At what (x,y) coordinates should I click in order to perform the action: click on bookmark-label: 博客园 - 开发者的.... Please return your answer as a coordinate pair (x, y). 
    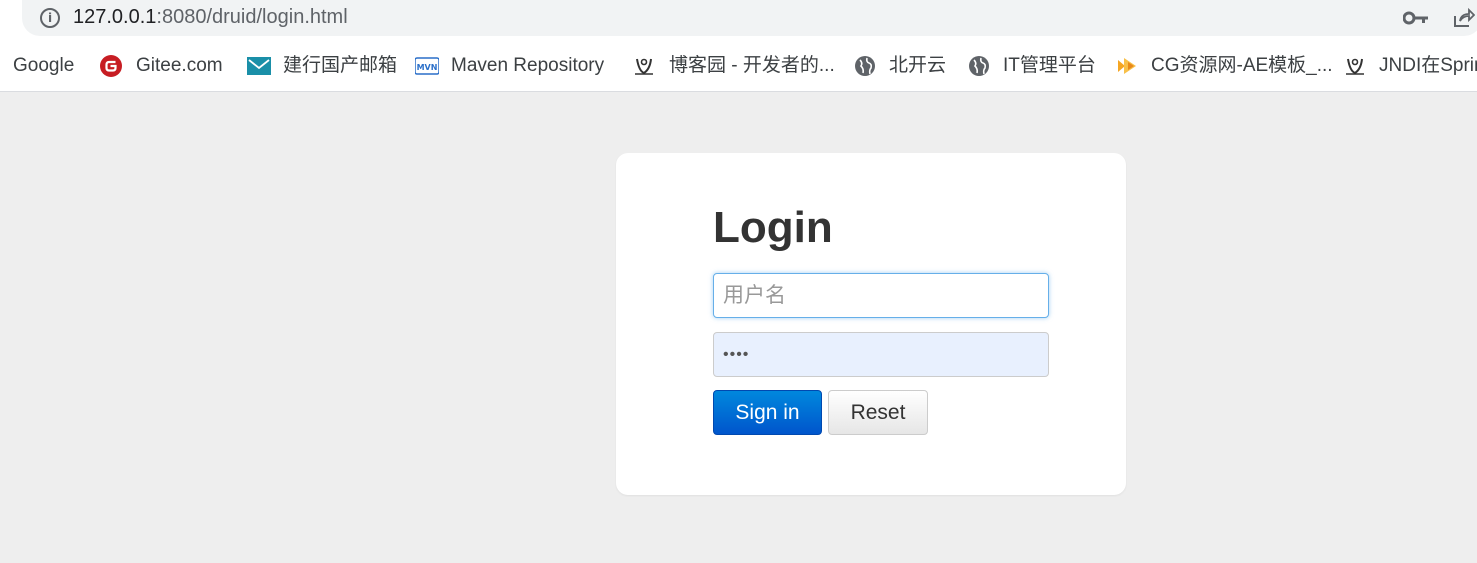
    Looking at the image, I should click on (752, 65).